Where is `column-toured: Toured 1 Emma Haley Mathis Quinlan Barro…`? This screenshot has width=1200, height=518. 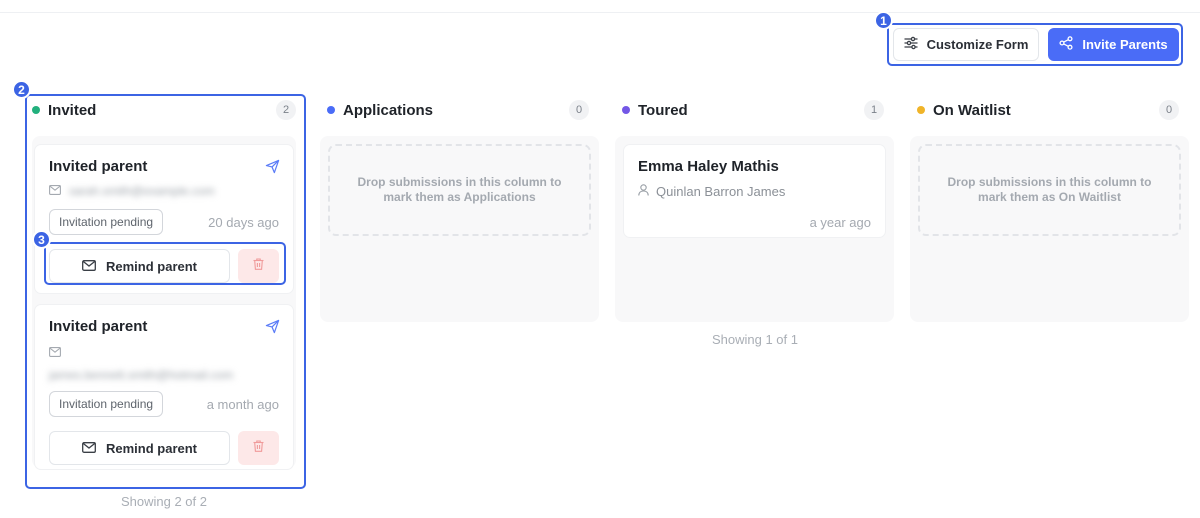
column-toured: Toured 1 Emma Haley Mathis Quinlan Barro… is located at coordinates (754, 211).